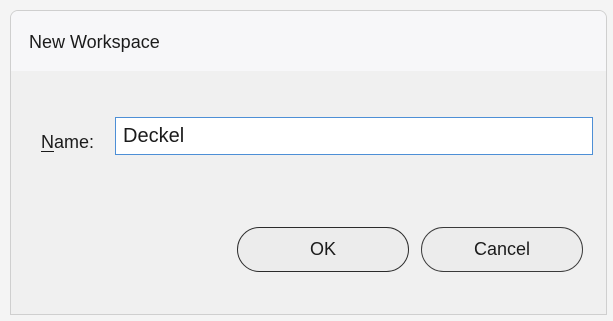 The width and height of the screenshot is (613, 321). I want to click on name-label: Name:, so click(67, 142).